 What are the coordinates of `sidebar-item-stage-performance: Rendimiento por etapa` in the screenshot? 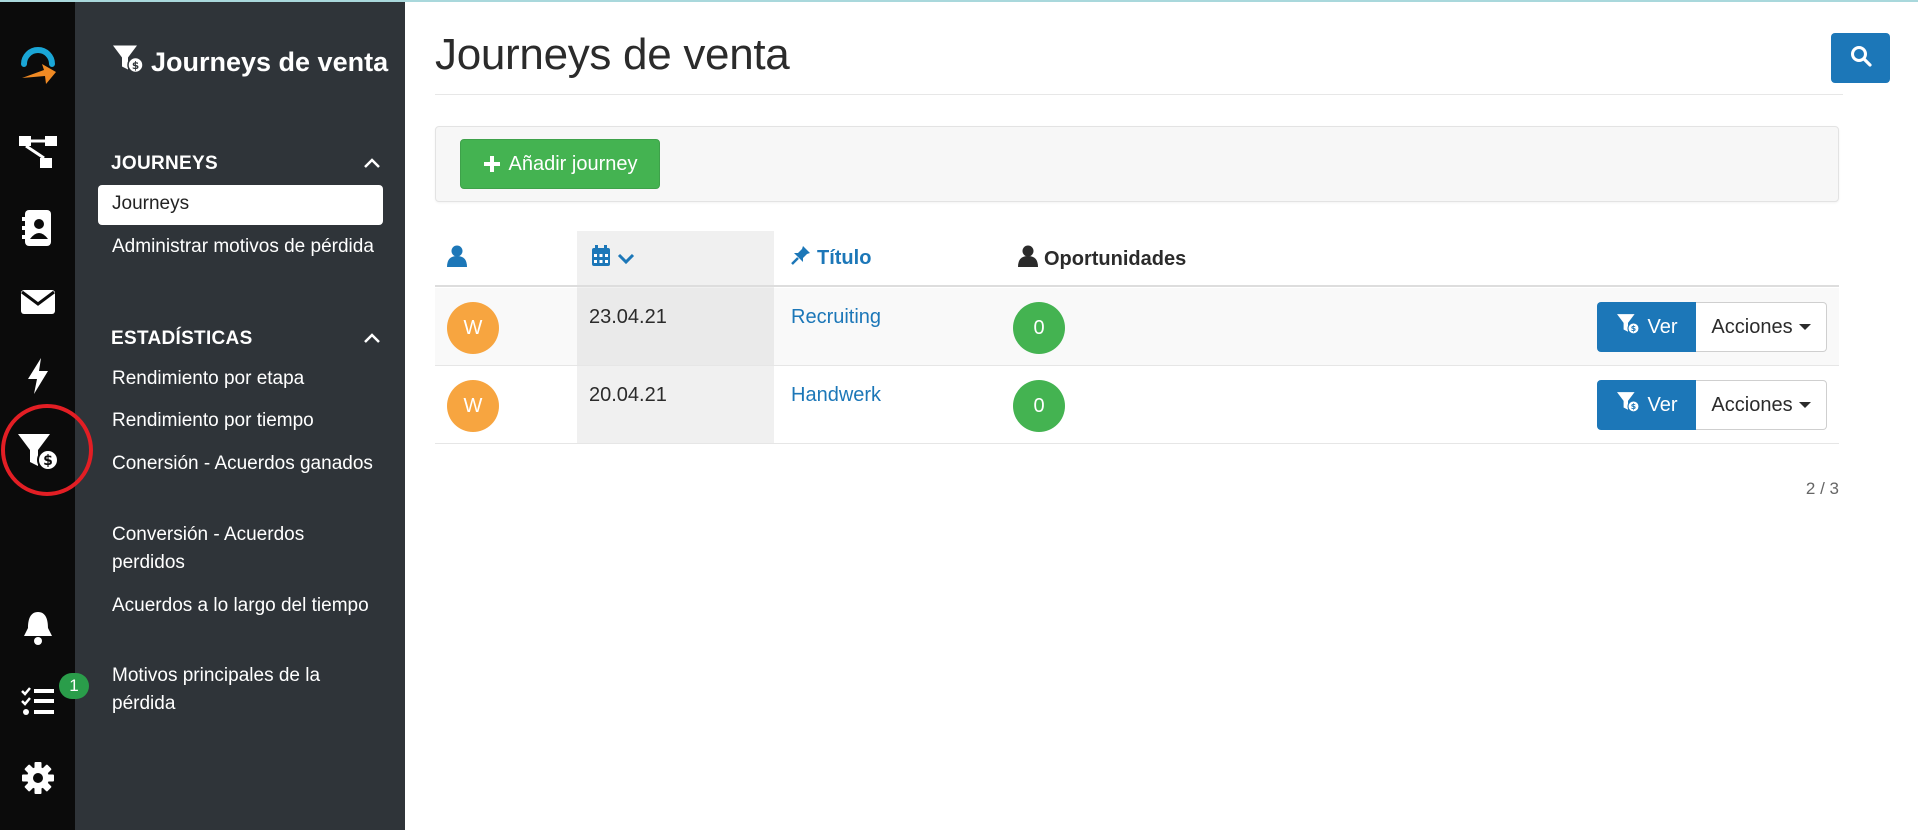 It's located at (247, 379).